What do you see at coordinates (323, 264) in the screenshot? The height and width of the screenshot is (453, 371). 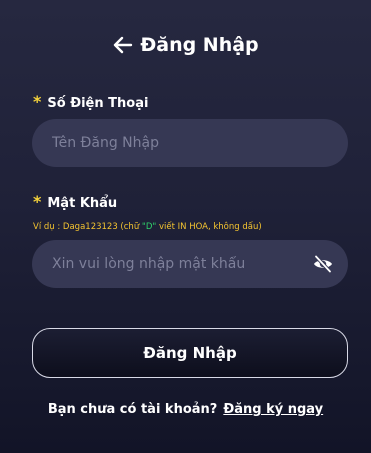 I see `eye-slash-icon` at bounding box center [323, 264].